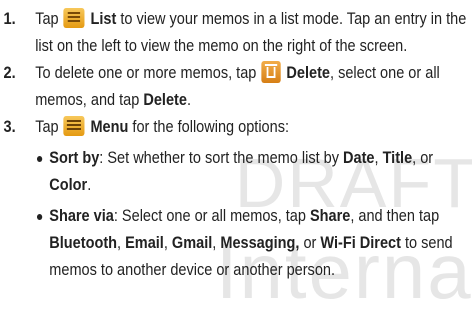  Describe the element at coordinates (260, 243) in the screenshot. I see `option-value: Messaging,` at that location.